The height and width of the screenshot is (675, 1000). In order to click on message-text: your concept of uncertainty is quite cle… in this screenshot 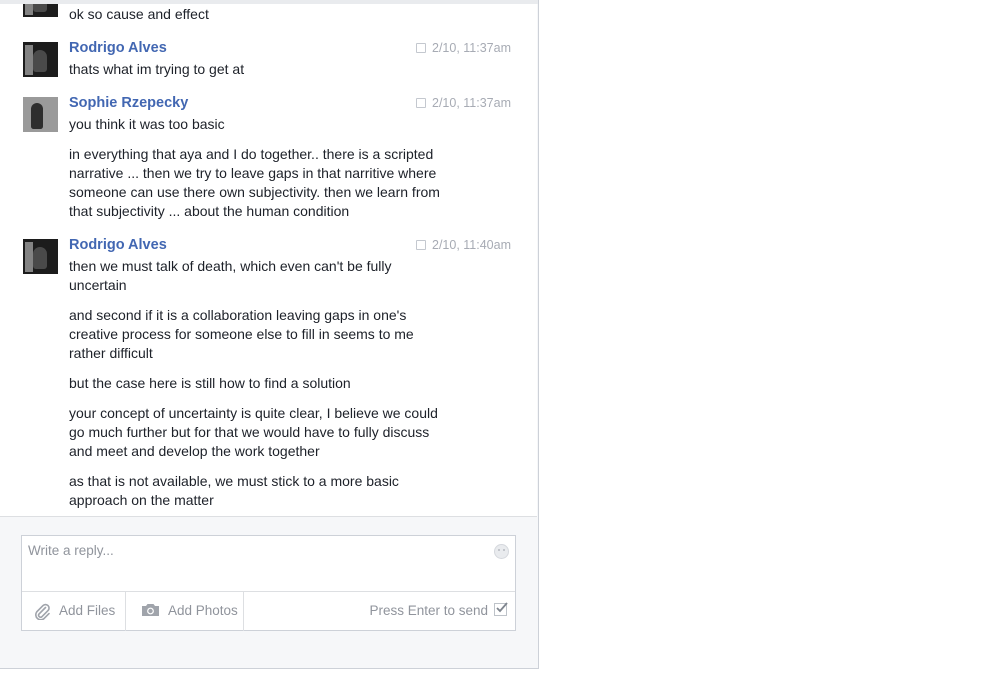, I will do `click(253, 432)`.